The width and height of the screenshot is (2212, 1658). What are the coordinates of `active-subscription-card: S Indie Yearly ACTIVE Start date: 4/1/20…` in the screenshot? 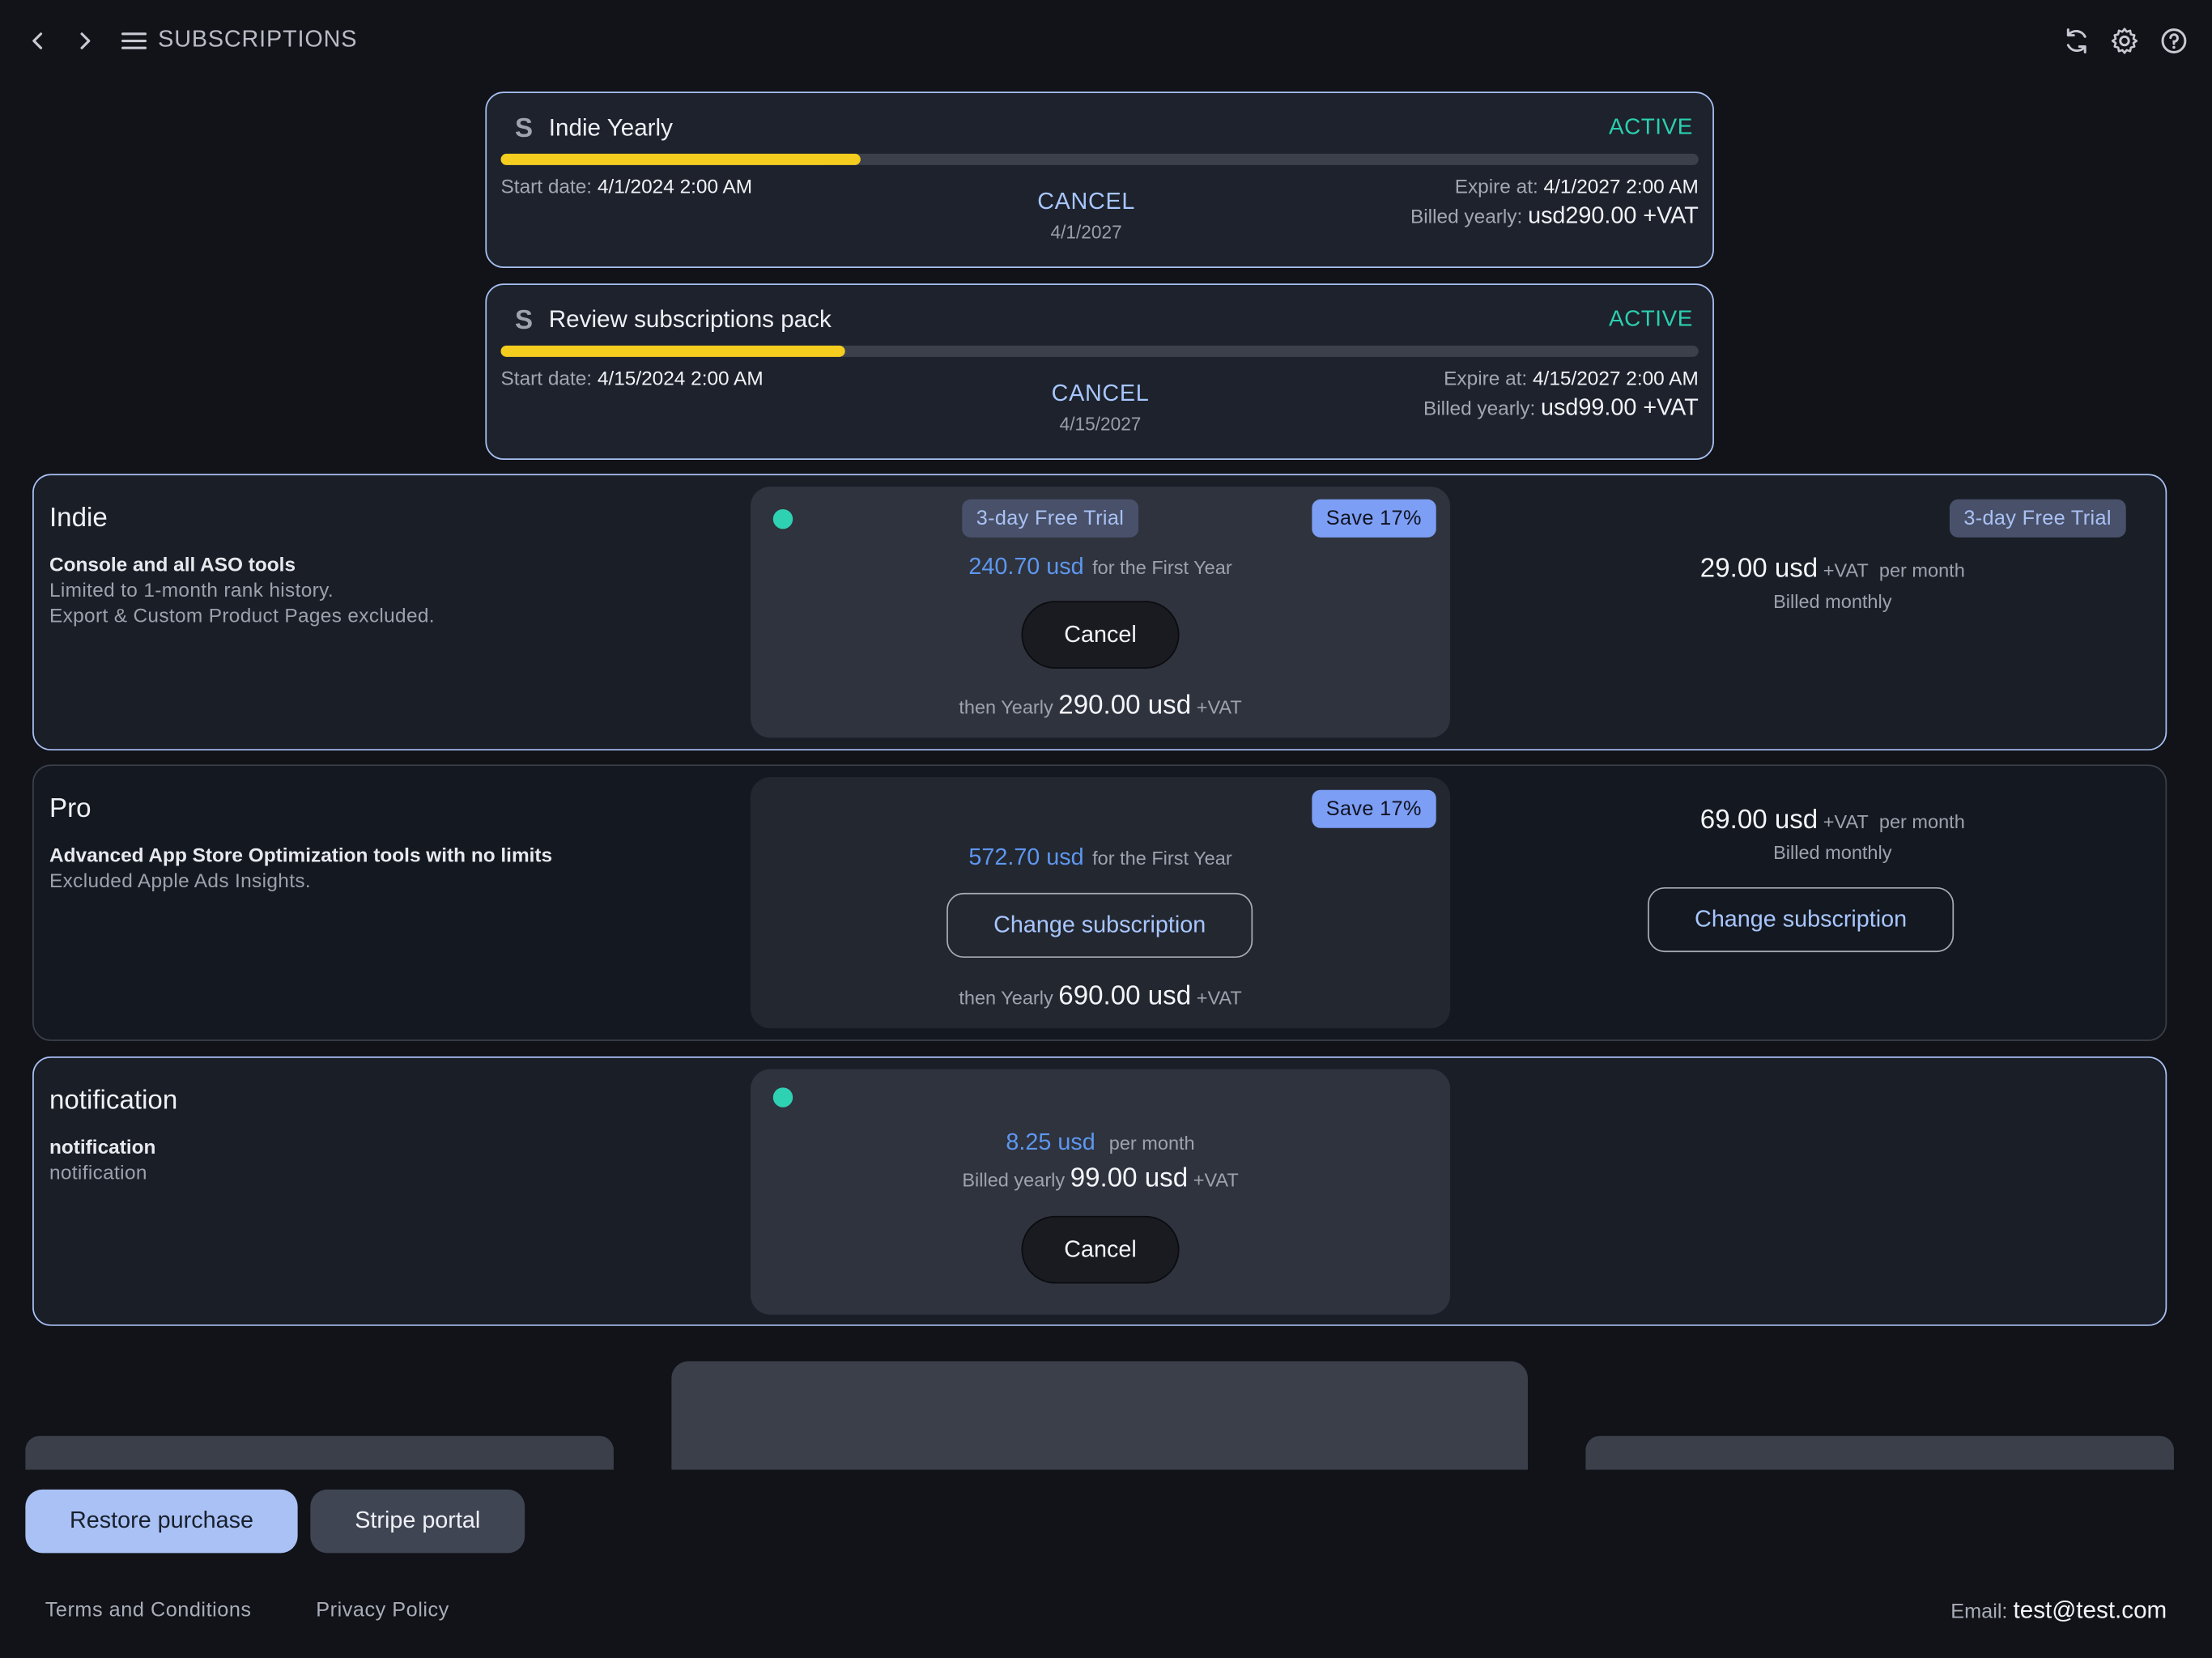 It's located at (1099, 180).